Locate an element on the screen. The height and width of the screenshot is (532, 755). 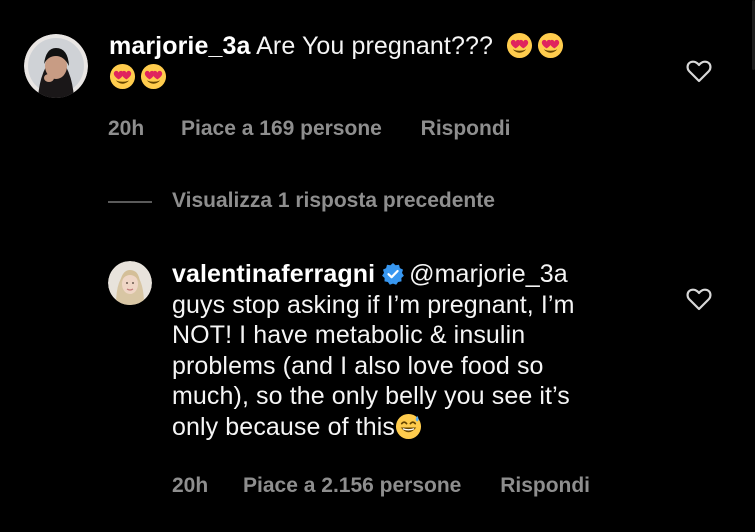
view-previous-replies-button: Visualizza 1 risposta precedente is located at coordinates (333, 201).